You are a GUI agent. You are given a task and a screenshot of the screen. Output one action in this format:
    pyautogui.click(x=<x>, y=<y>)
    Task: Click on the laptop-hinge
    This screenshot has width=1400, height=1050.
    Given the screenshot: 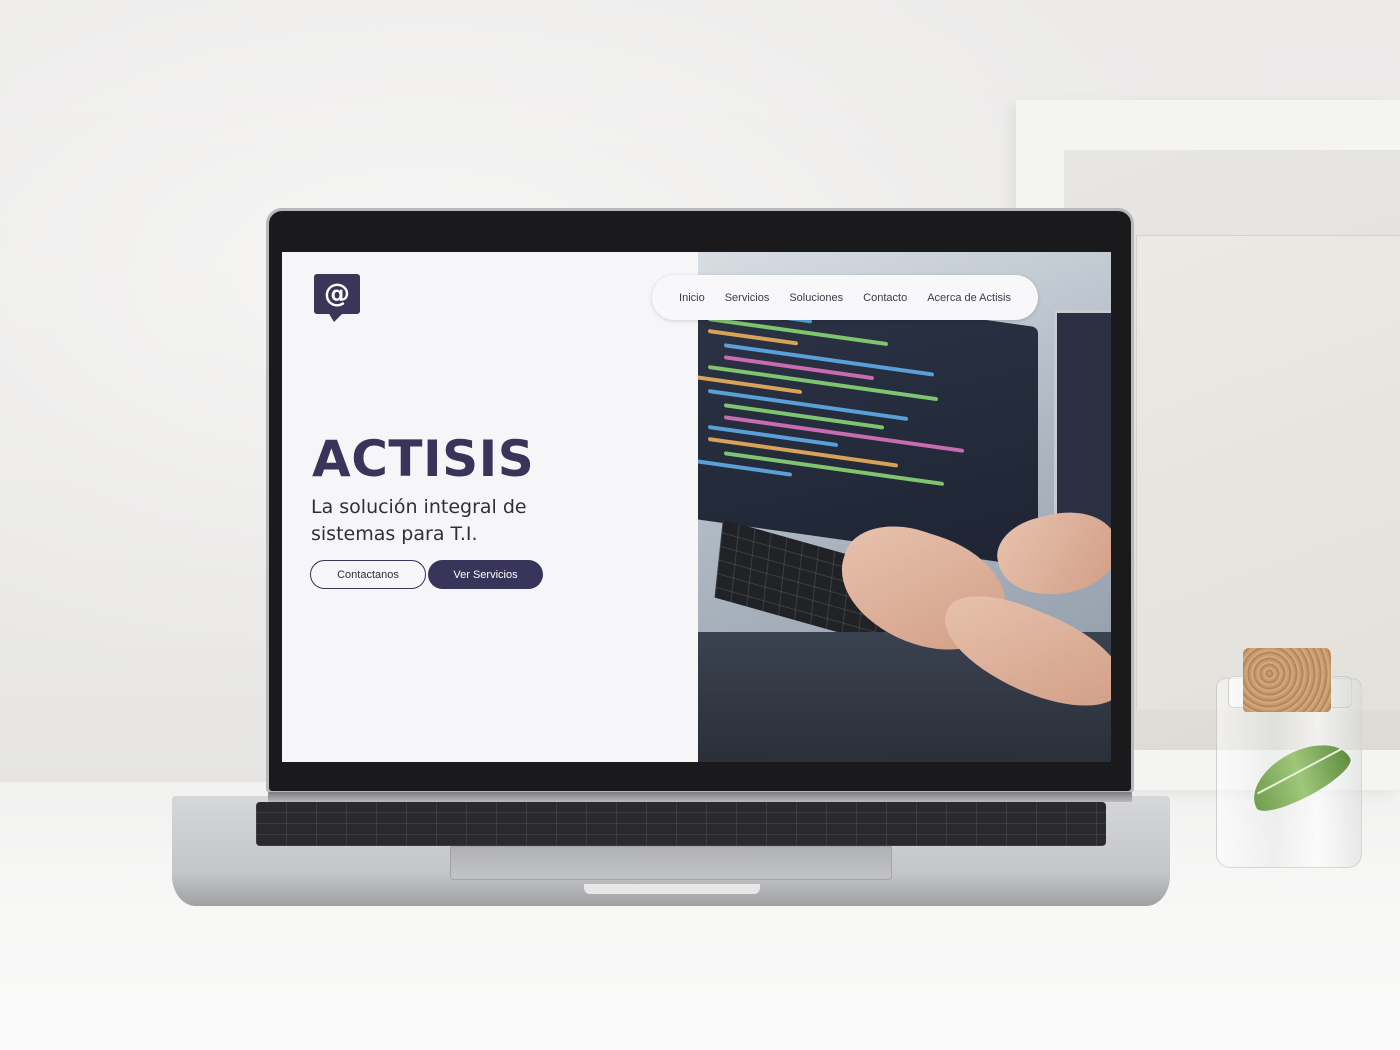 What is the action you would take?
    pyautogui.click(x=700, y=797)
    